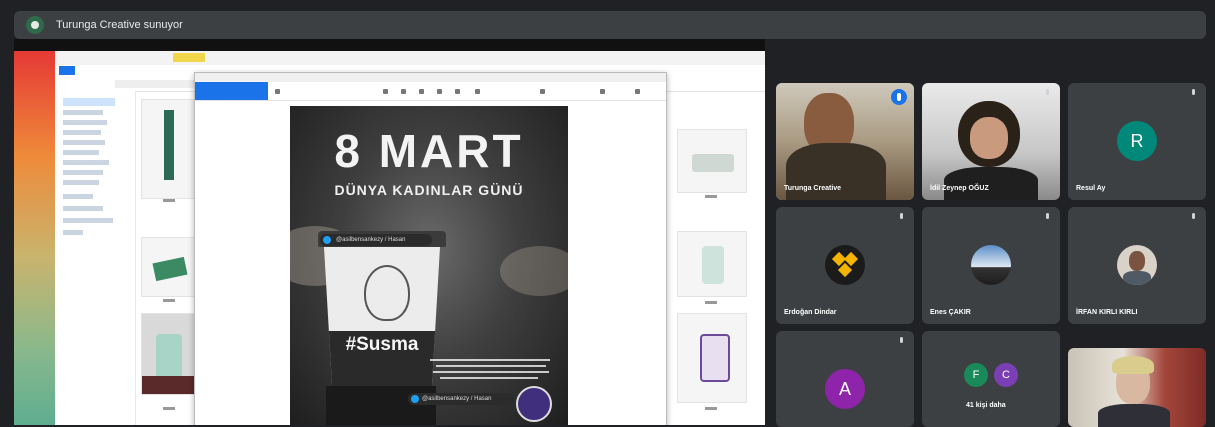  What do you see at coordinates (610, 25) in the screenshot?
I see `presenting-banner: Turunga Creative sunuyor` at bounding box center [610, 25].